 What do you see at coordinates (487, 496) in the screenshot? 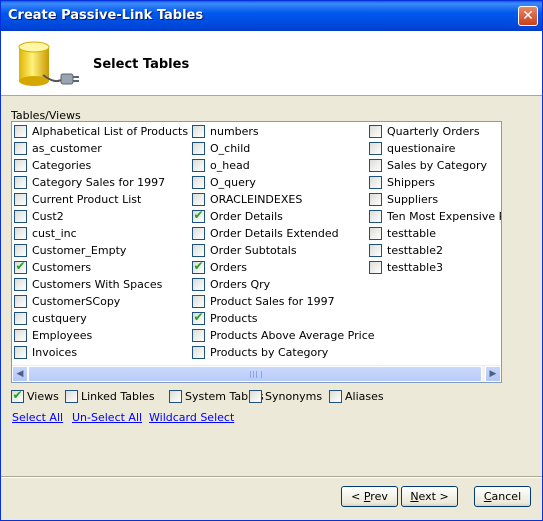
I see `cancel-mnemonic: C` at bounding box center [487, 496].